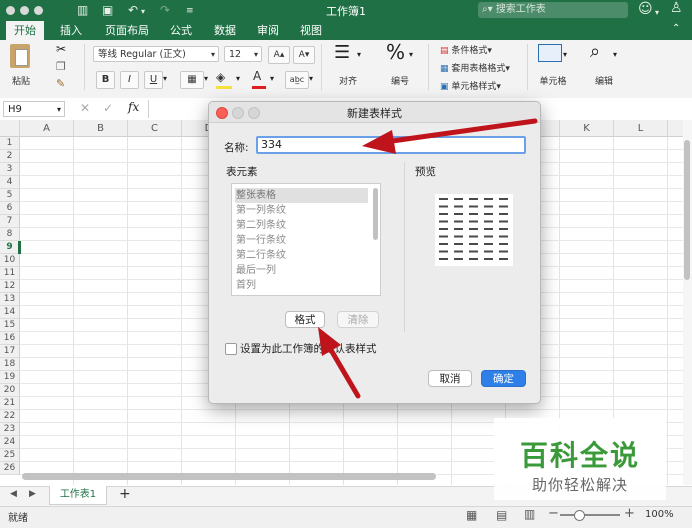  I want to click on table-elements-list: 整张表格 第一列条纹 第二列条纹 第一行条纹 第二行条纹 最后一列 首列, so click(306, 239).